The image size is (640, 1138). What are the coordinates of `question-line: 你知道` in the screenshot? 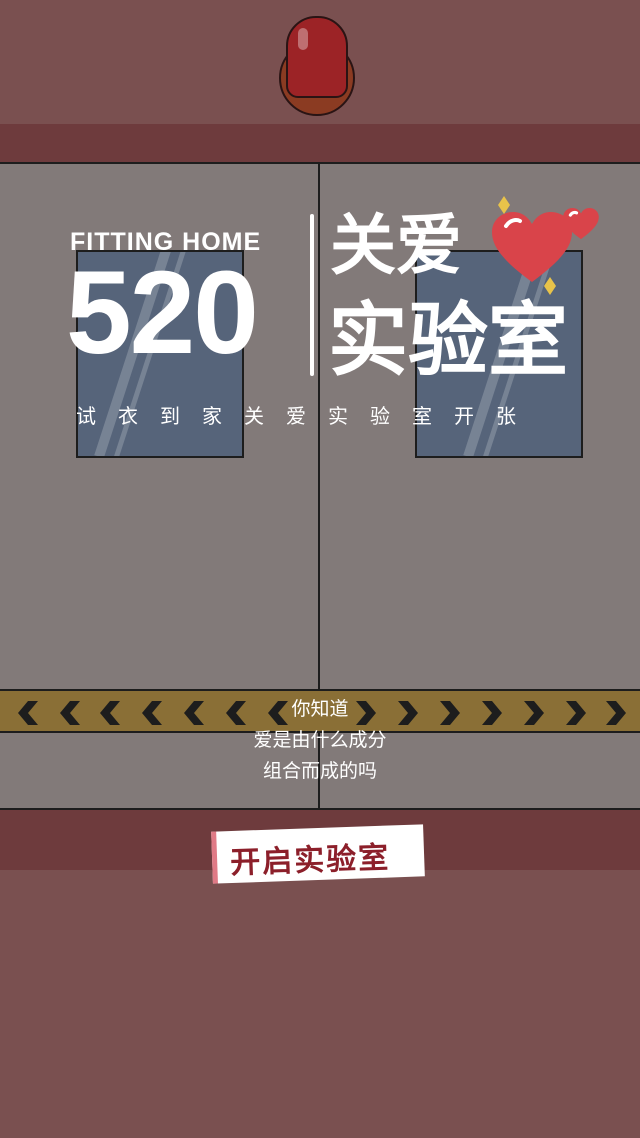 It's located at (320, 709).